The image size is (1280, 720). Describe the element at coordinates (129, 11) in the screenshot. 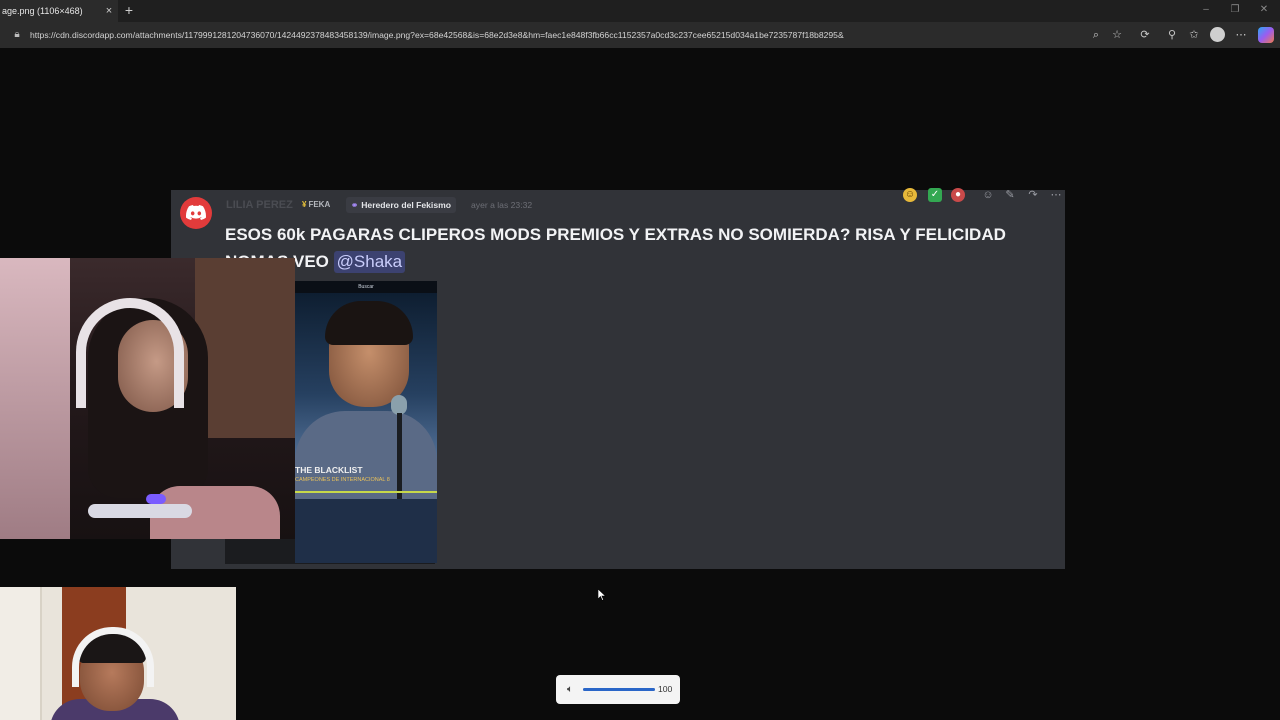

I see `new-tab-button: +` at that location.